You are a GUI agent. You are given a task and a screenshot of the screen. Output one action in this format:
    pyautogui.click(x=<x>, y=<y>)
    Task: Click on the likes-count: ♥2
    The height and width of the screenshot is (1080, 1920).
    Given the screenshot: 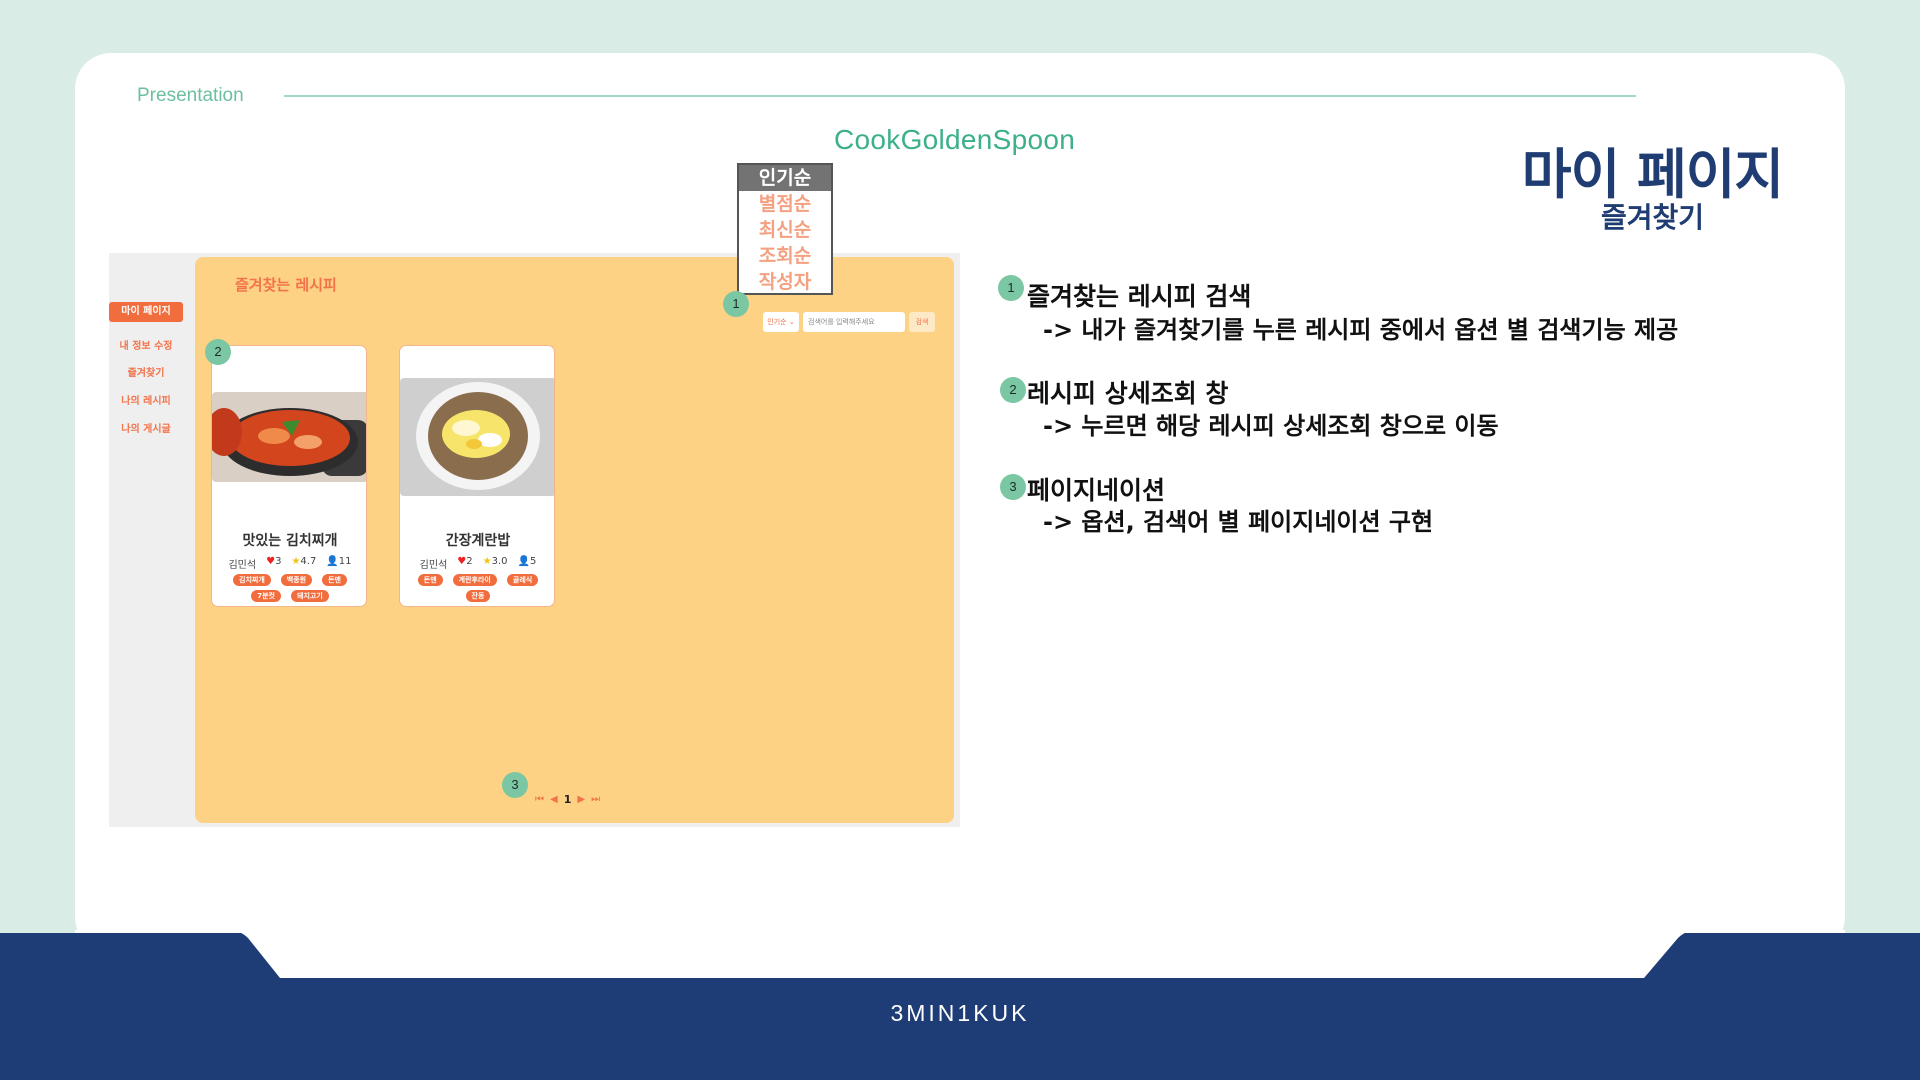 What is the action you would take?
    pyautogui.click(x=465, y=561)
    